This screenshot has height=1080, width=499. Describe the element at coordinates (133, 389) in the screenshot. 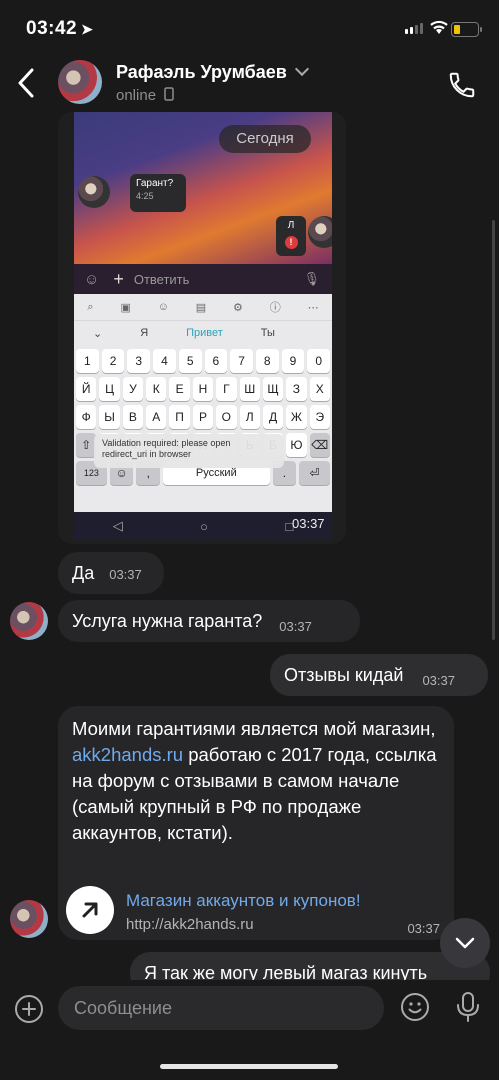

I see `keyboard-key: У` at that location.